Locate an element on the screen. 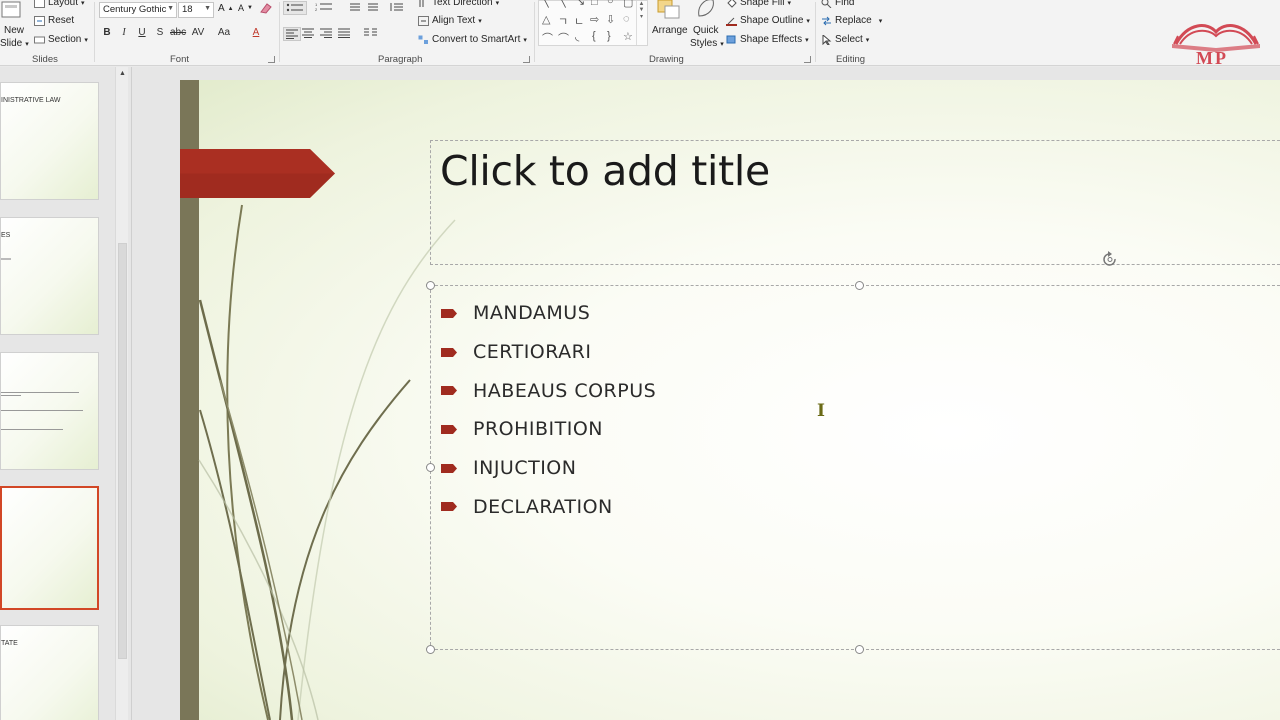  drawing-dialog-launcher-icon is located at coordinates (807, 59).